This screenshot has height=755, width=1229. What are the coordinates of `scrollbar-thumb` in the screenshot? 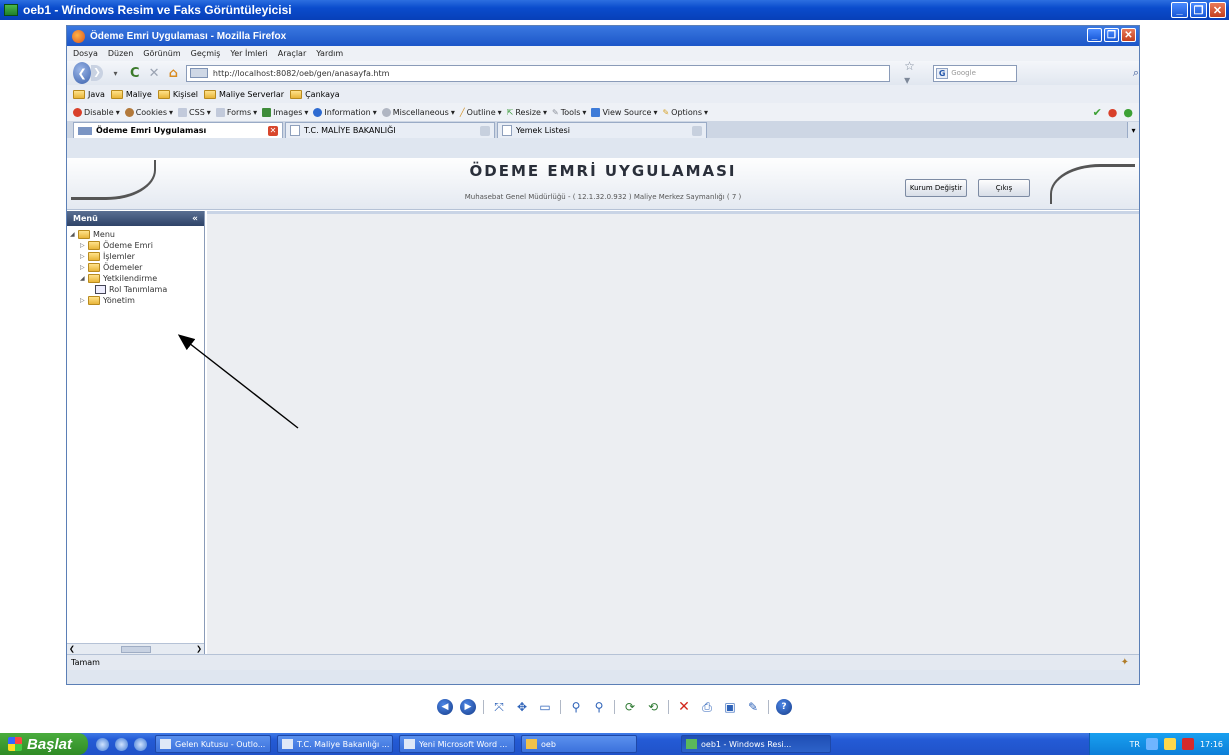 It's located at (135, 649).